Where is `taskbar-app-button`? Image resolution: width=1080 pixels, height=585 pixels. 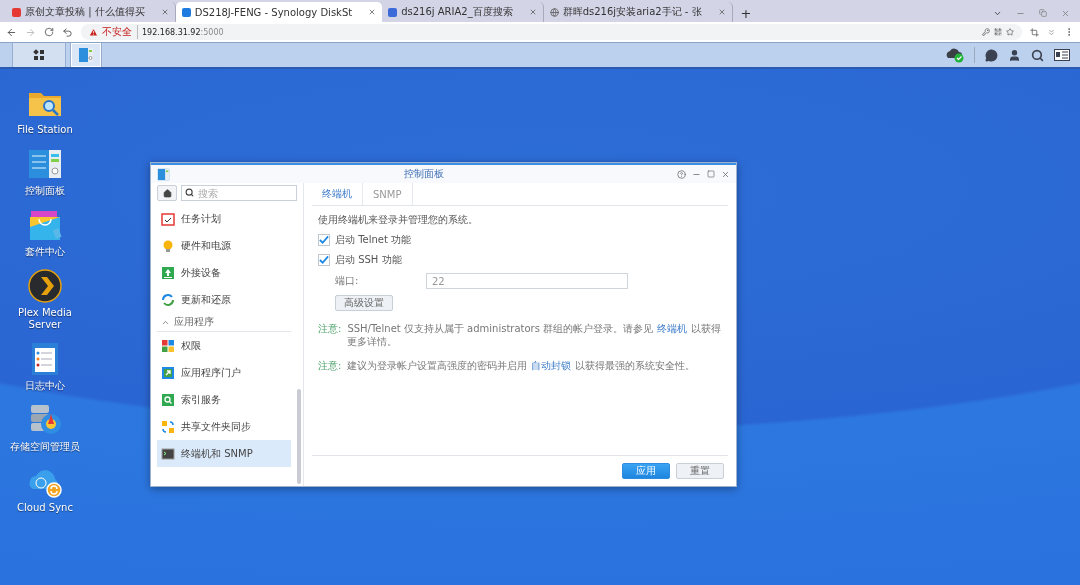 taskbar-app-button is located at coordinates (86, 55).